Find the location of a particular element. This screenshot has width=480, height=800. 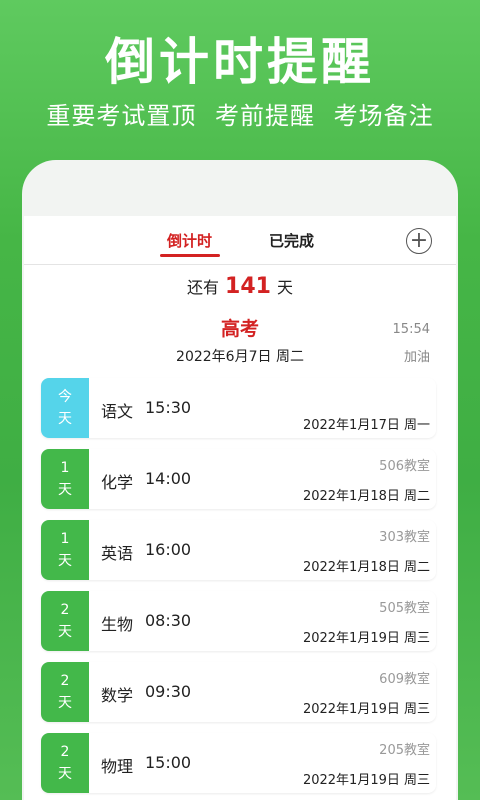

pinned-exam-name: 高考 is located at coordinates (240, 327).